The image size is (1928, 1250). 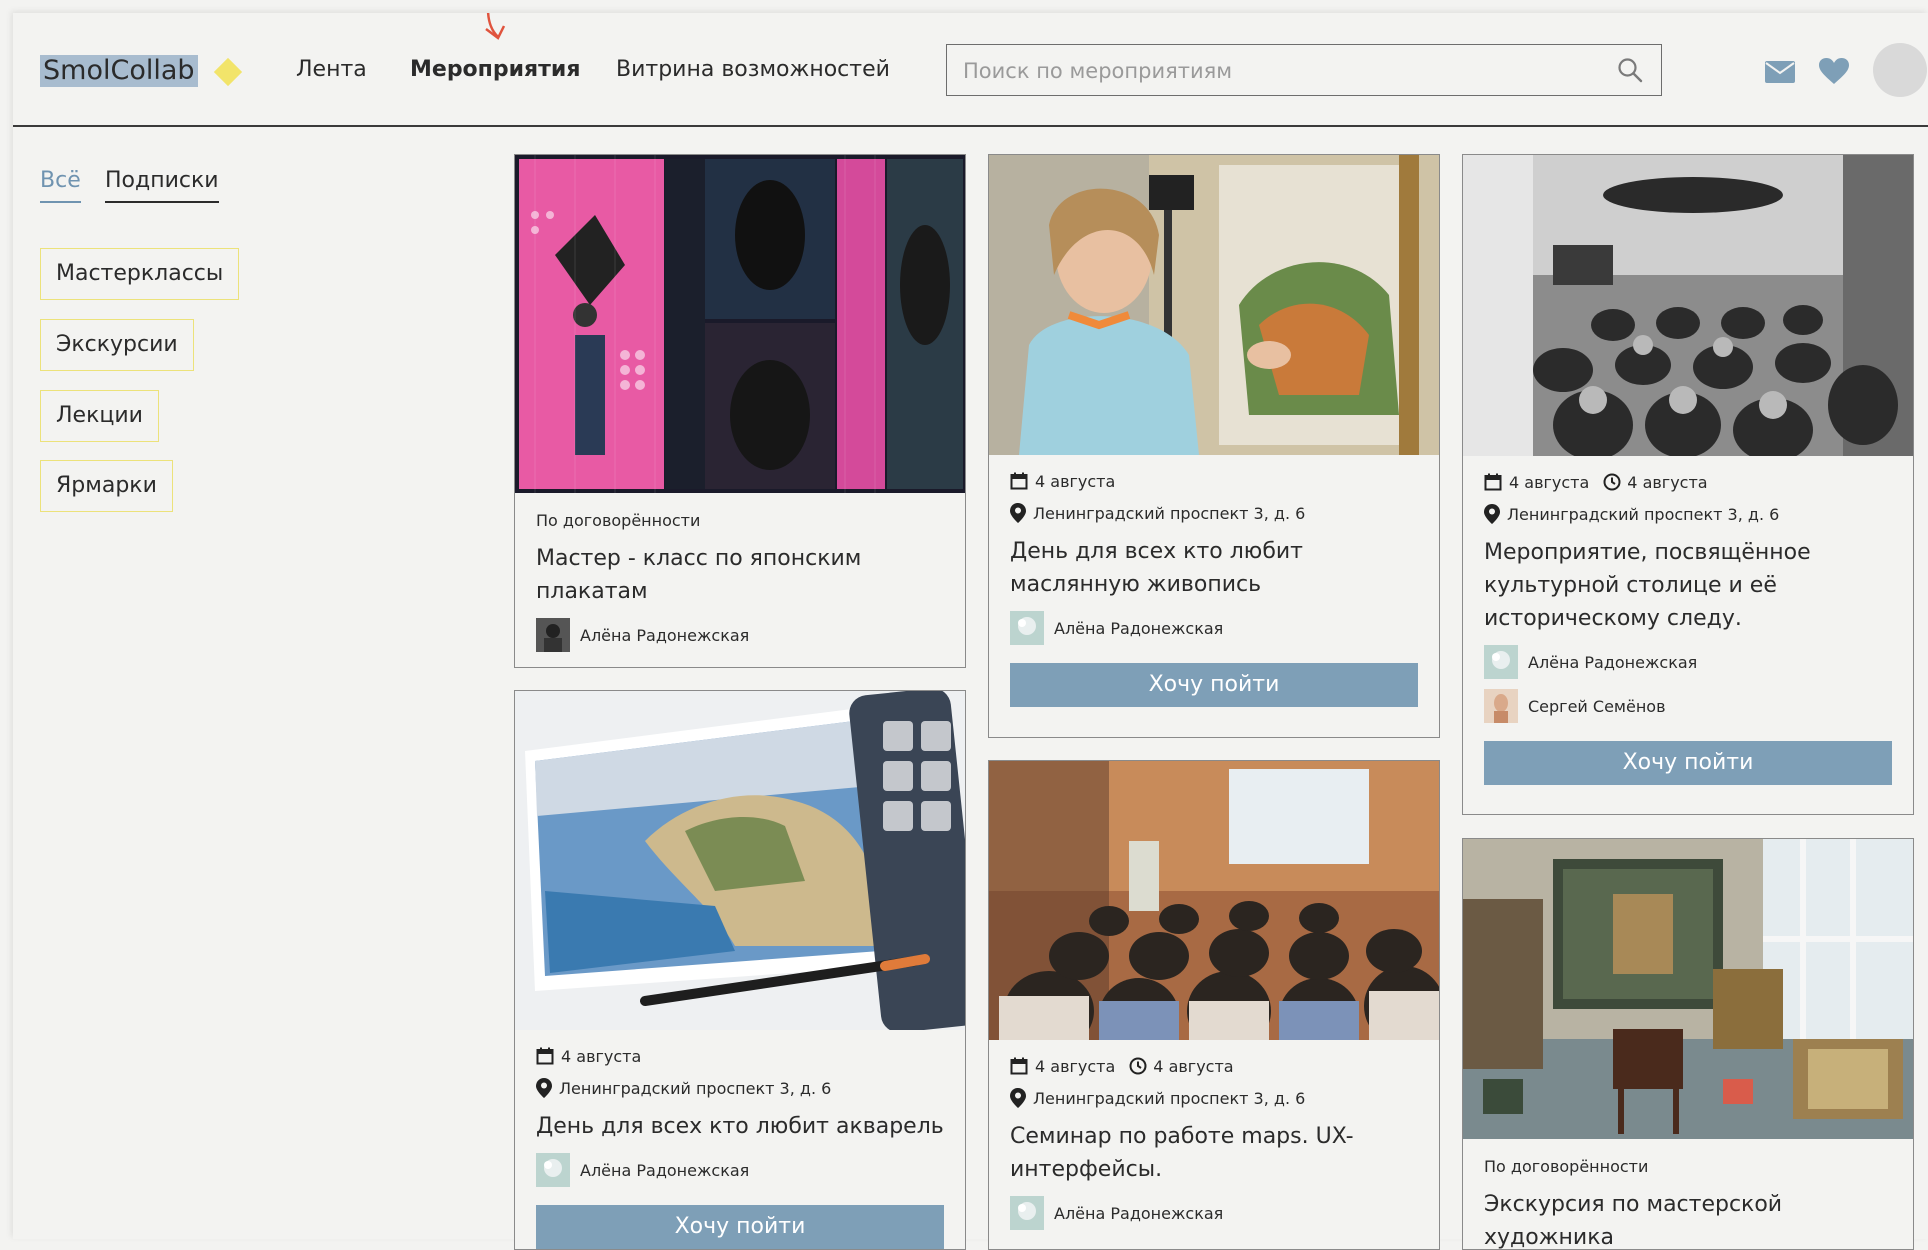 I want to click on event-title-line: Экскурсия по мастерской, so click(x=1633, y=1204).